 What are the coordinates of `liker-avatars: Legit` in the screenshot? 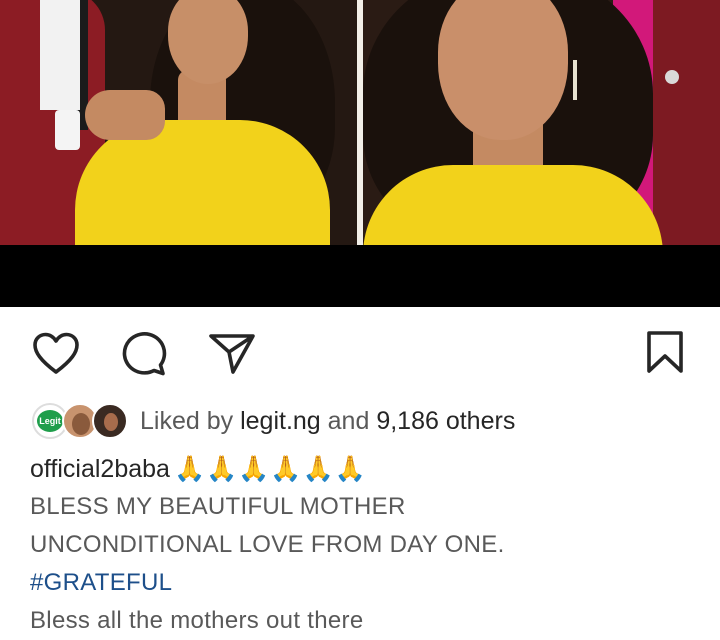 It's located at (80, 421).